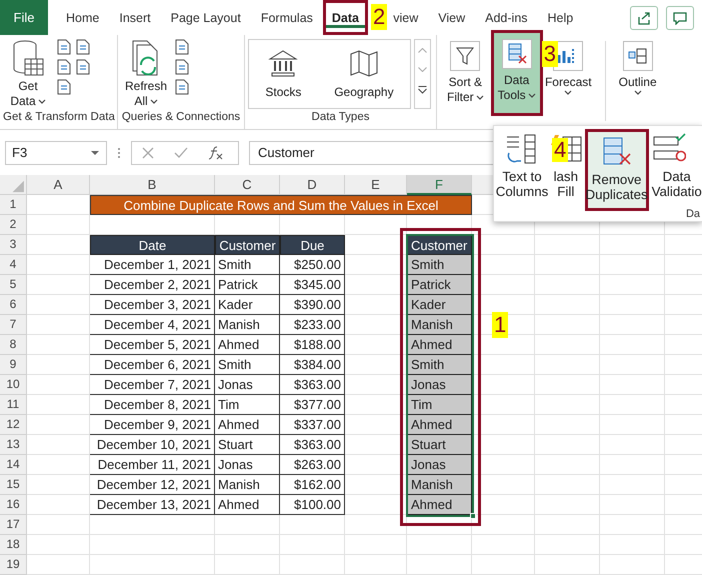 This screenshot has height=575, width=702. What do you see at coordinates (28, 73) in the screenshot?
I see `get-data-button: Get Data` at bounding box center [28, 73].